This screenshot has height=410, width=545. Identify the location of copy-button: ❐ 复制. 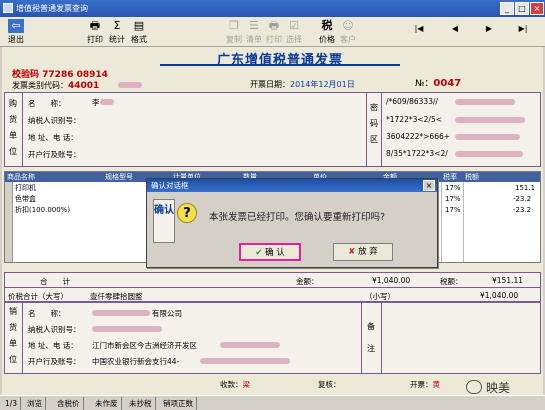
(234, 32).